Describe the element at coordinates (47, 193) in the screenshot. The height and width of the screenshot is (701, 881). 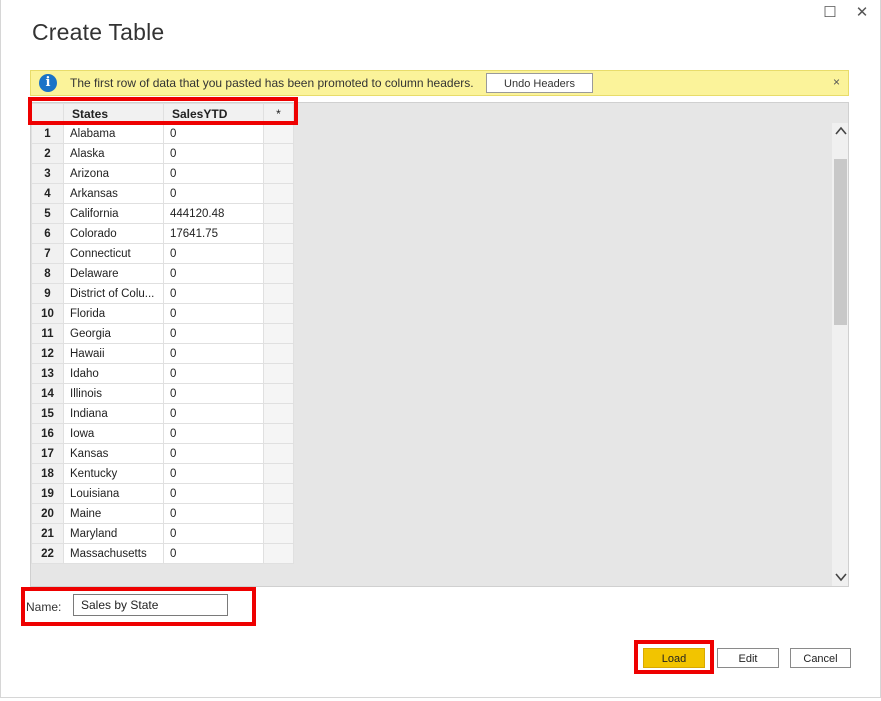
I see `row-number: 4` at that location.